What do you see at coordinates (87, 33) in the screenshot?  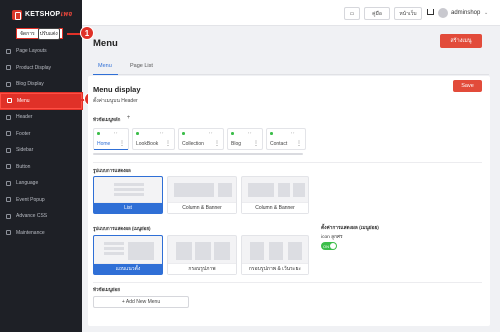 I see `callout-badge-1: 1` at bounding box center [87, 33].